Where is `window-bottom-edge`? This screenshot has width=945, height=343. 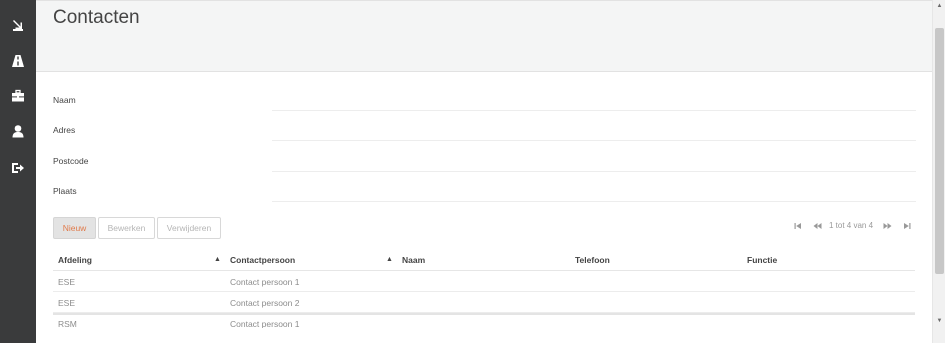
window-bottom-edge is located at coordinates (484, 335).